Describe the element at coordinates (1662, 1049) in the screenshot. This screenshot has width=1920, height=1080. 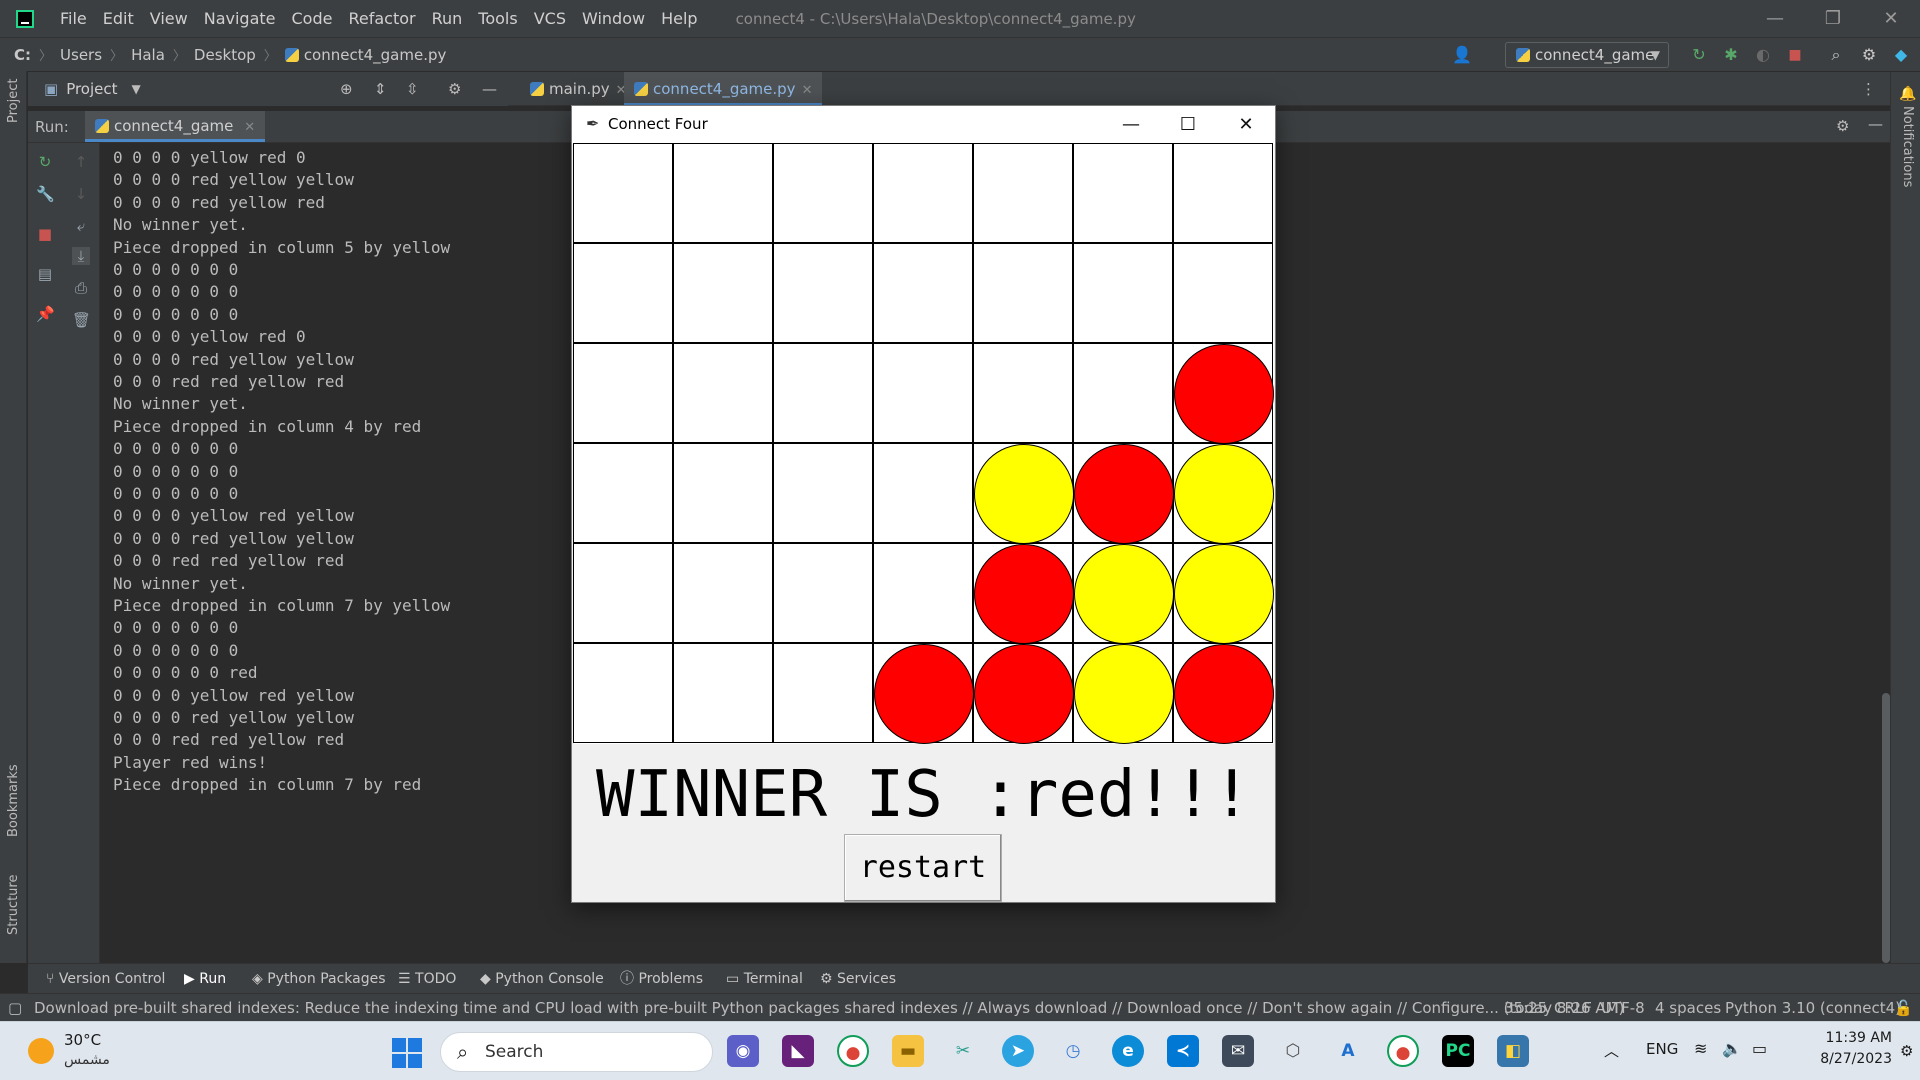
I see `input-language: ENG` at that location.